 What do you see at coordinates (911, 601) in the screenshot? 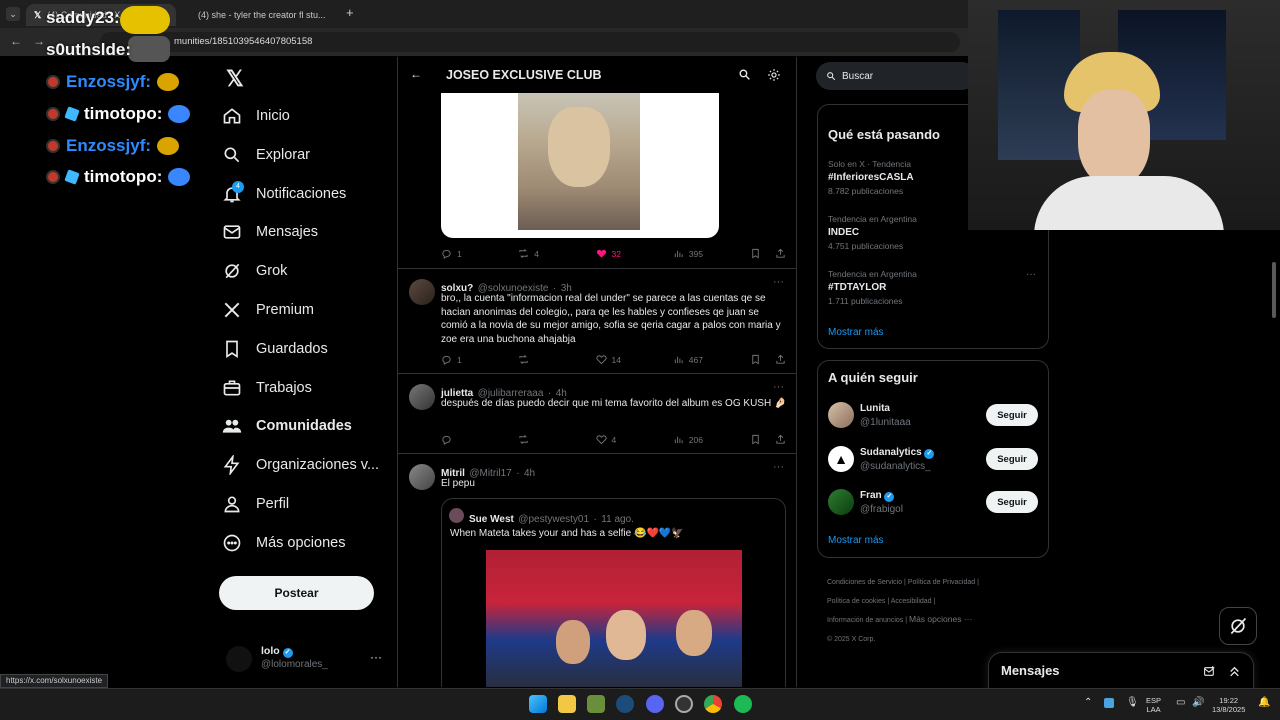
I see `footer-link: Accesibilidad` at bounding box center [911, 601].